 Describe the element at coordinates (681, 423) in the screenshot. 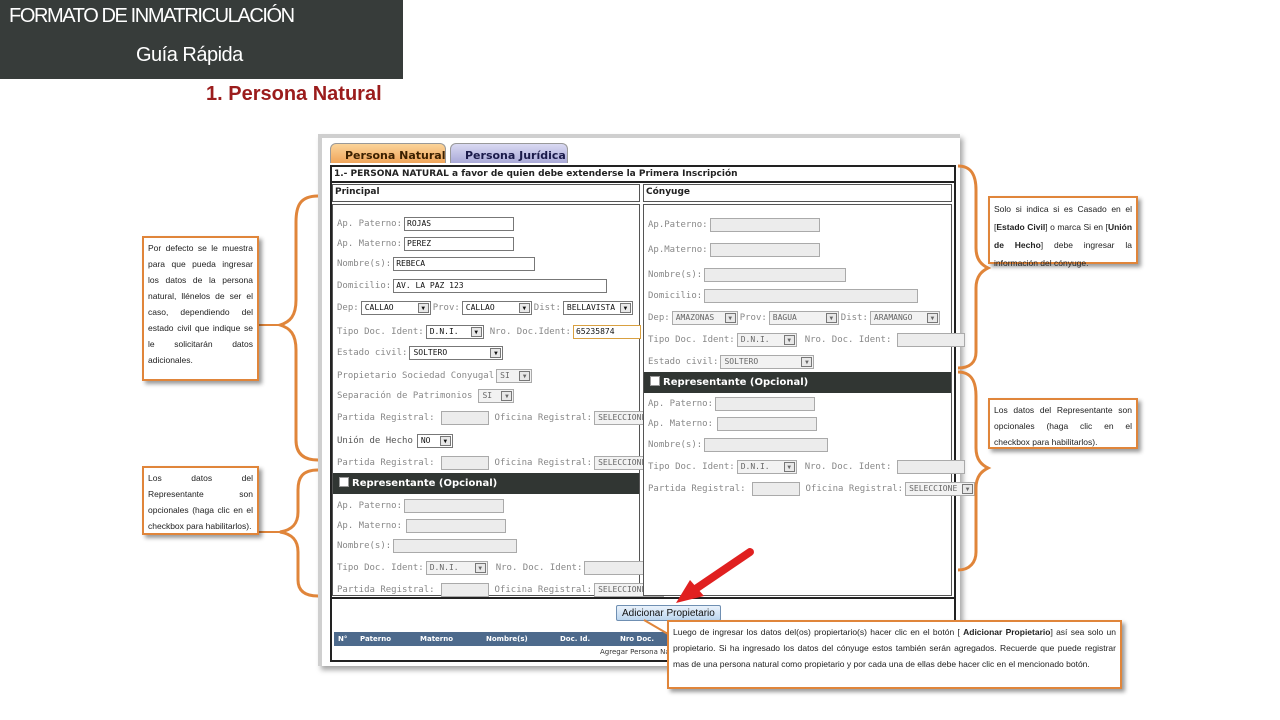

I see `cy-rep-ap-materno-label: Ap. Materno:` at that location.